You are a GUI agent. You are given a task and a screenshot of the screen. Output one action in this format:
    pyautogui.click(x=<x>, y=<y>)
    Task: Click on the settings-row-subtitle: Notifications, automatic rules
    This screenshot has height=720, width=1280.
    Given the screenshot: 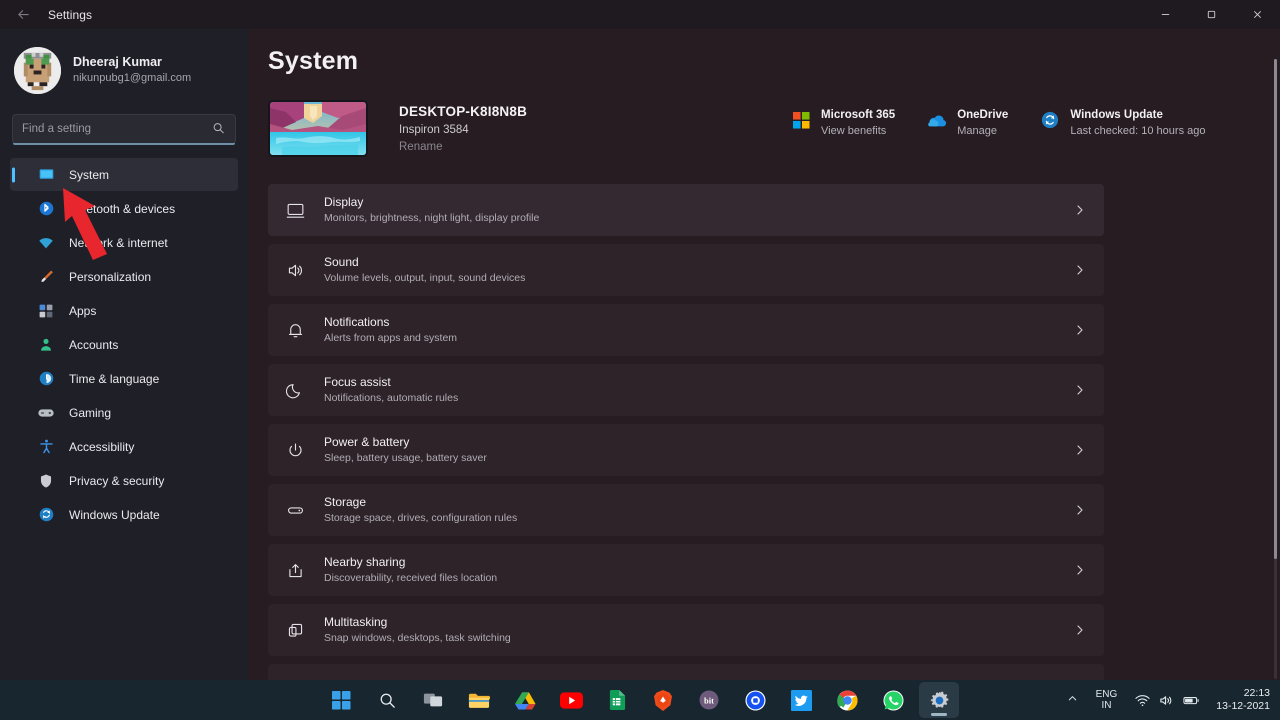 What is the action you would take?
    pyautogui.click(x=391, y=398)
    